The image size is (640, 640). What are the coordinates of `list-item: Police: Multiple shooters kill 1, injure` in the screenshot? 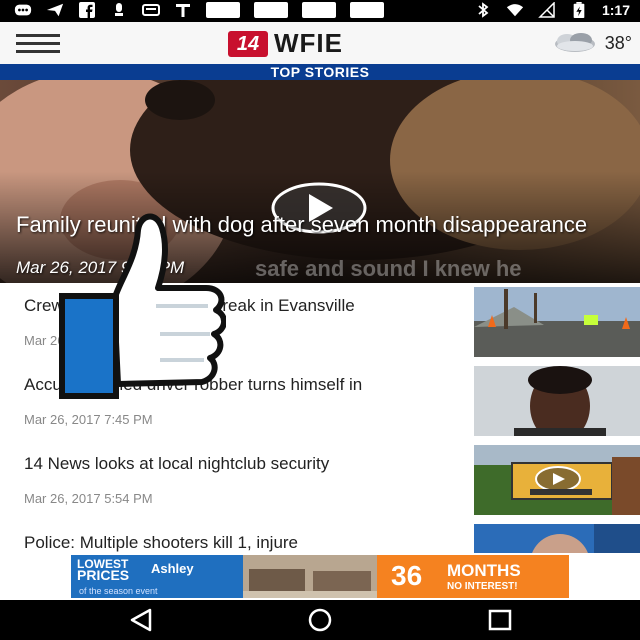 It's located at (320, 536).